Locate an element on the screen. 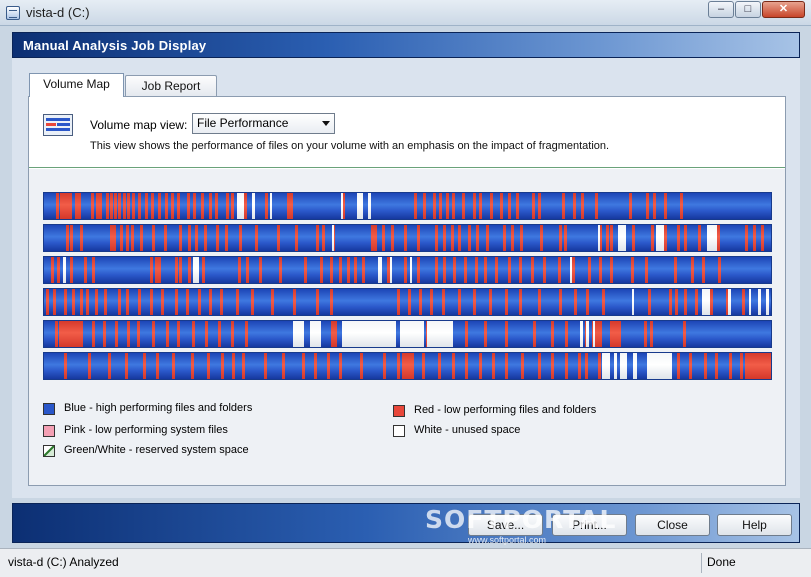 The width and height of the screenshot is (811, 577). legend-blue-swatch is located at coordinates (49, 409).